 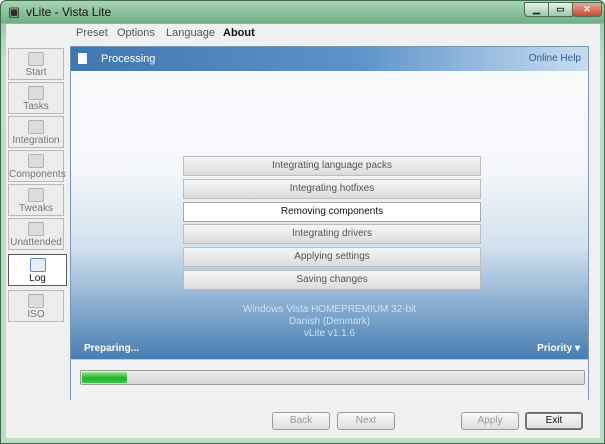 I want to click on apply-button: Apply, so click(x=490, y=421).